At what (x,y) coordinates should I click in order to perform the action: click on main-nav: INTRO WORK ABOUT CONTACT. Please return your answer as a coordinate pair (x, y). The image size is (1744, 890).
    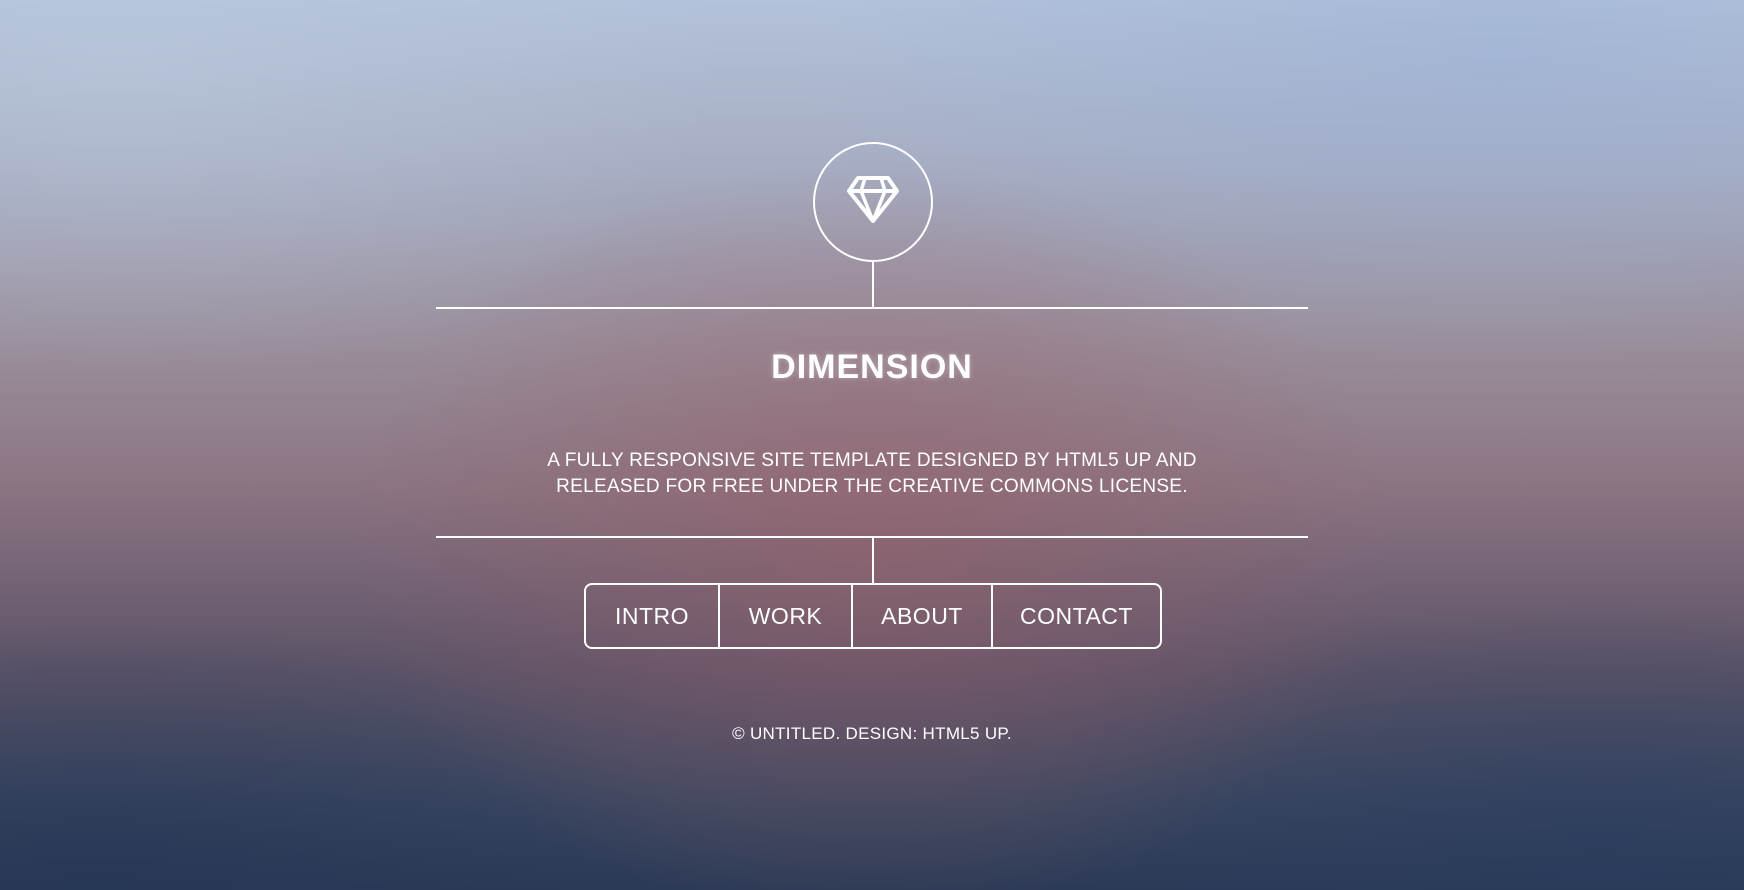
    Looking at the image, I should click on (873, 616).